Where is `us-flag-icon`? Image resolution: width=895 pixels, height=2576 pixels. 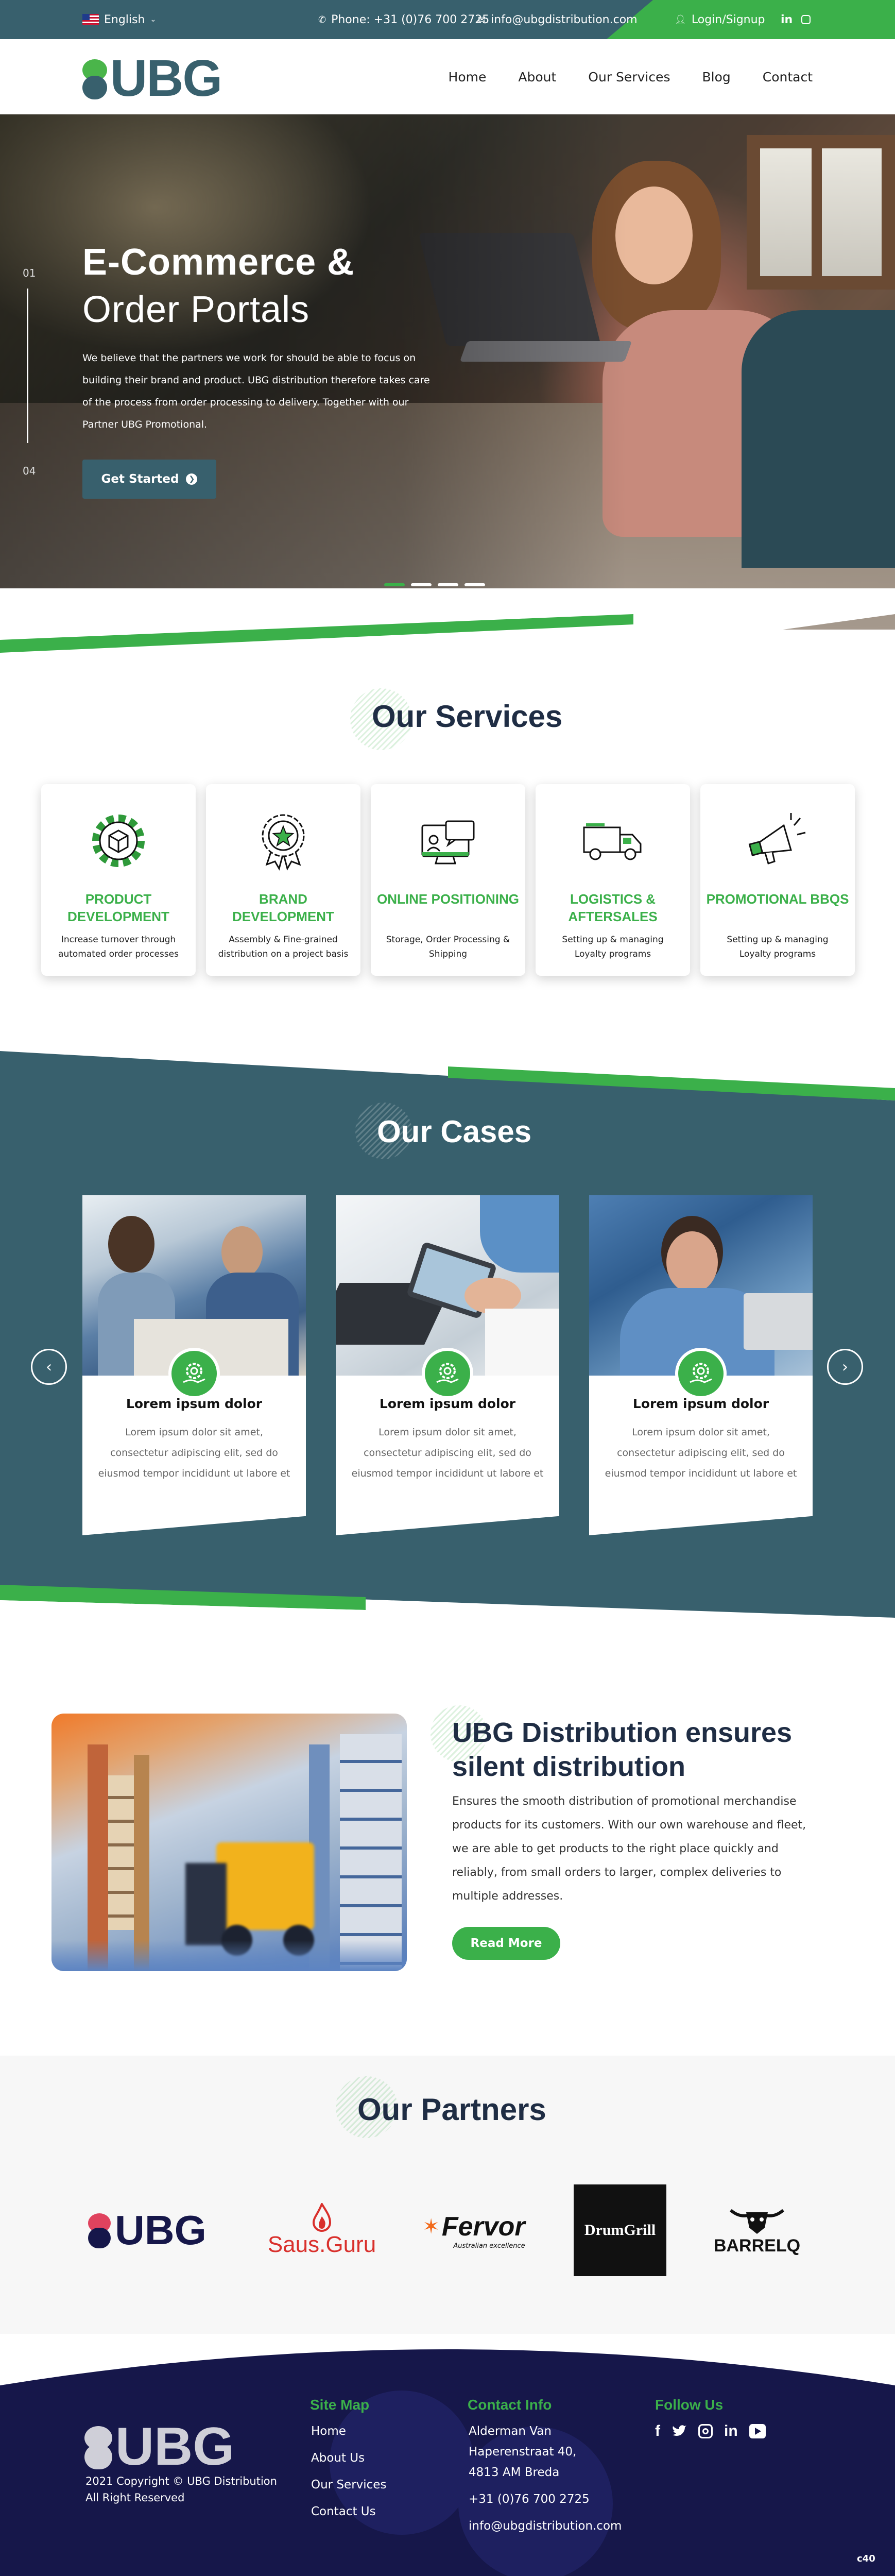 us-flag-icon is located at coordinates (90, 19).